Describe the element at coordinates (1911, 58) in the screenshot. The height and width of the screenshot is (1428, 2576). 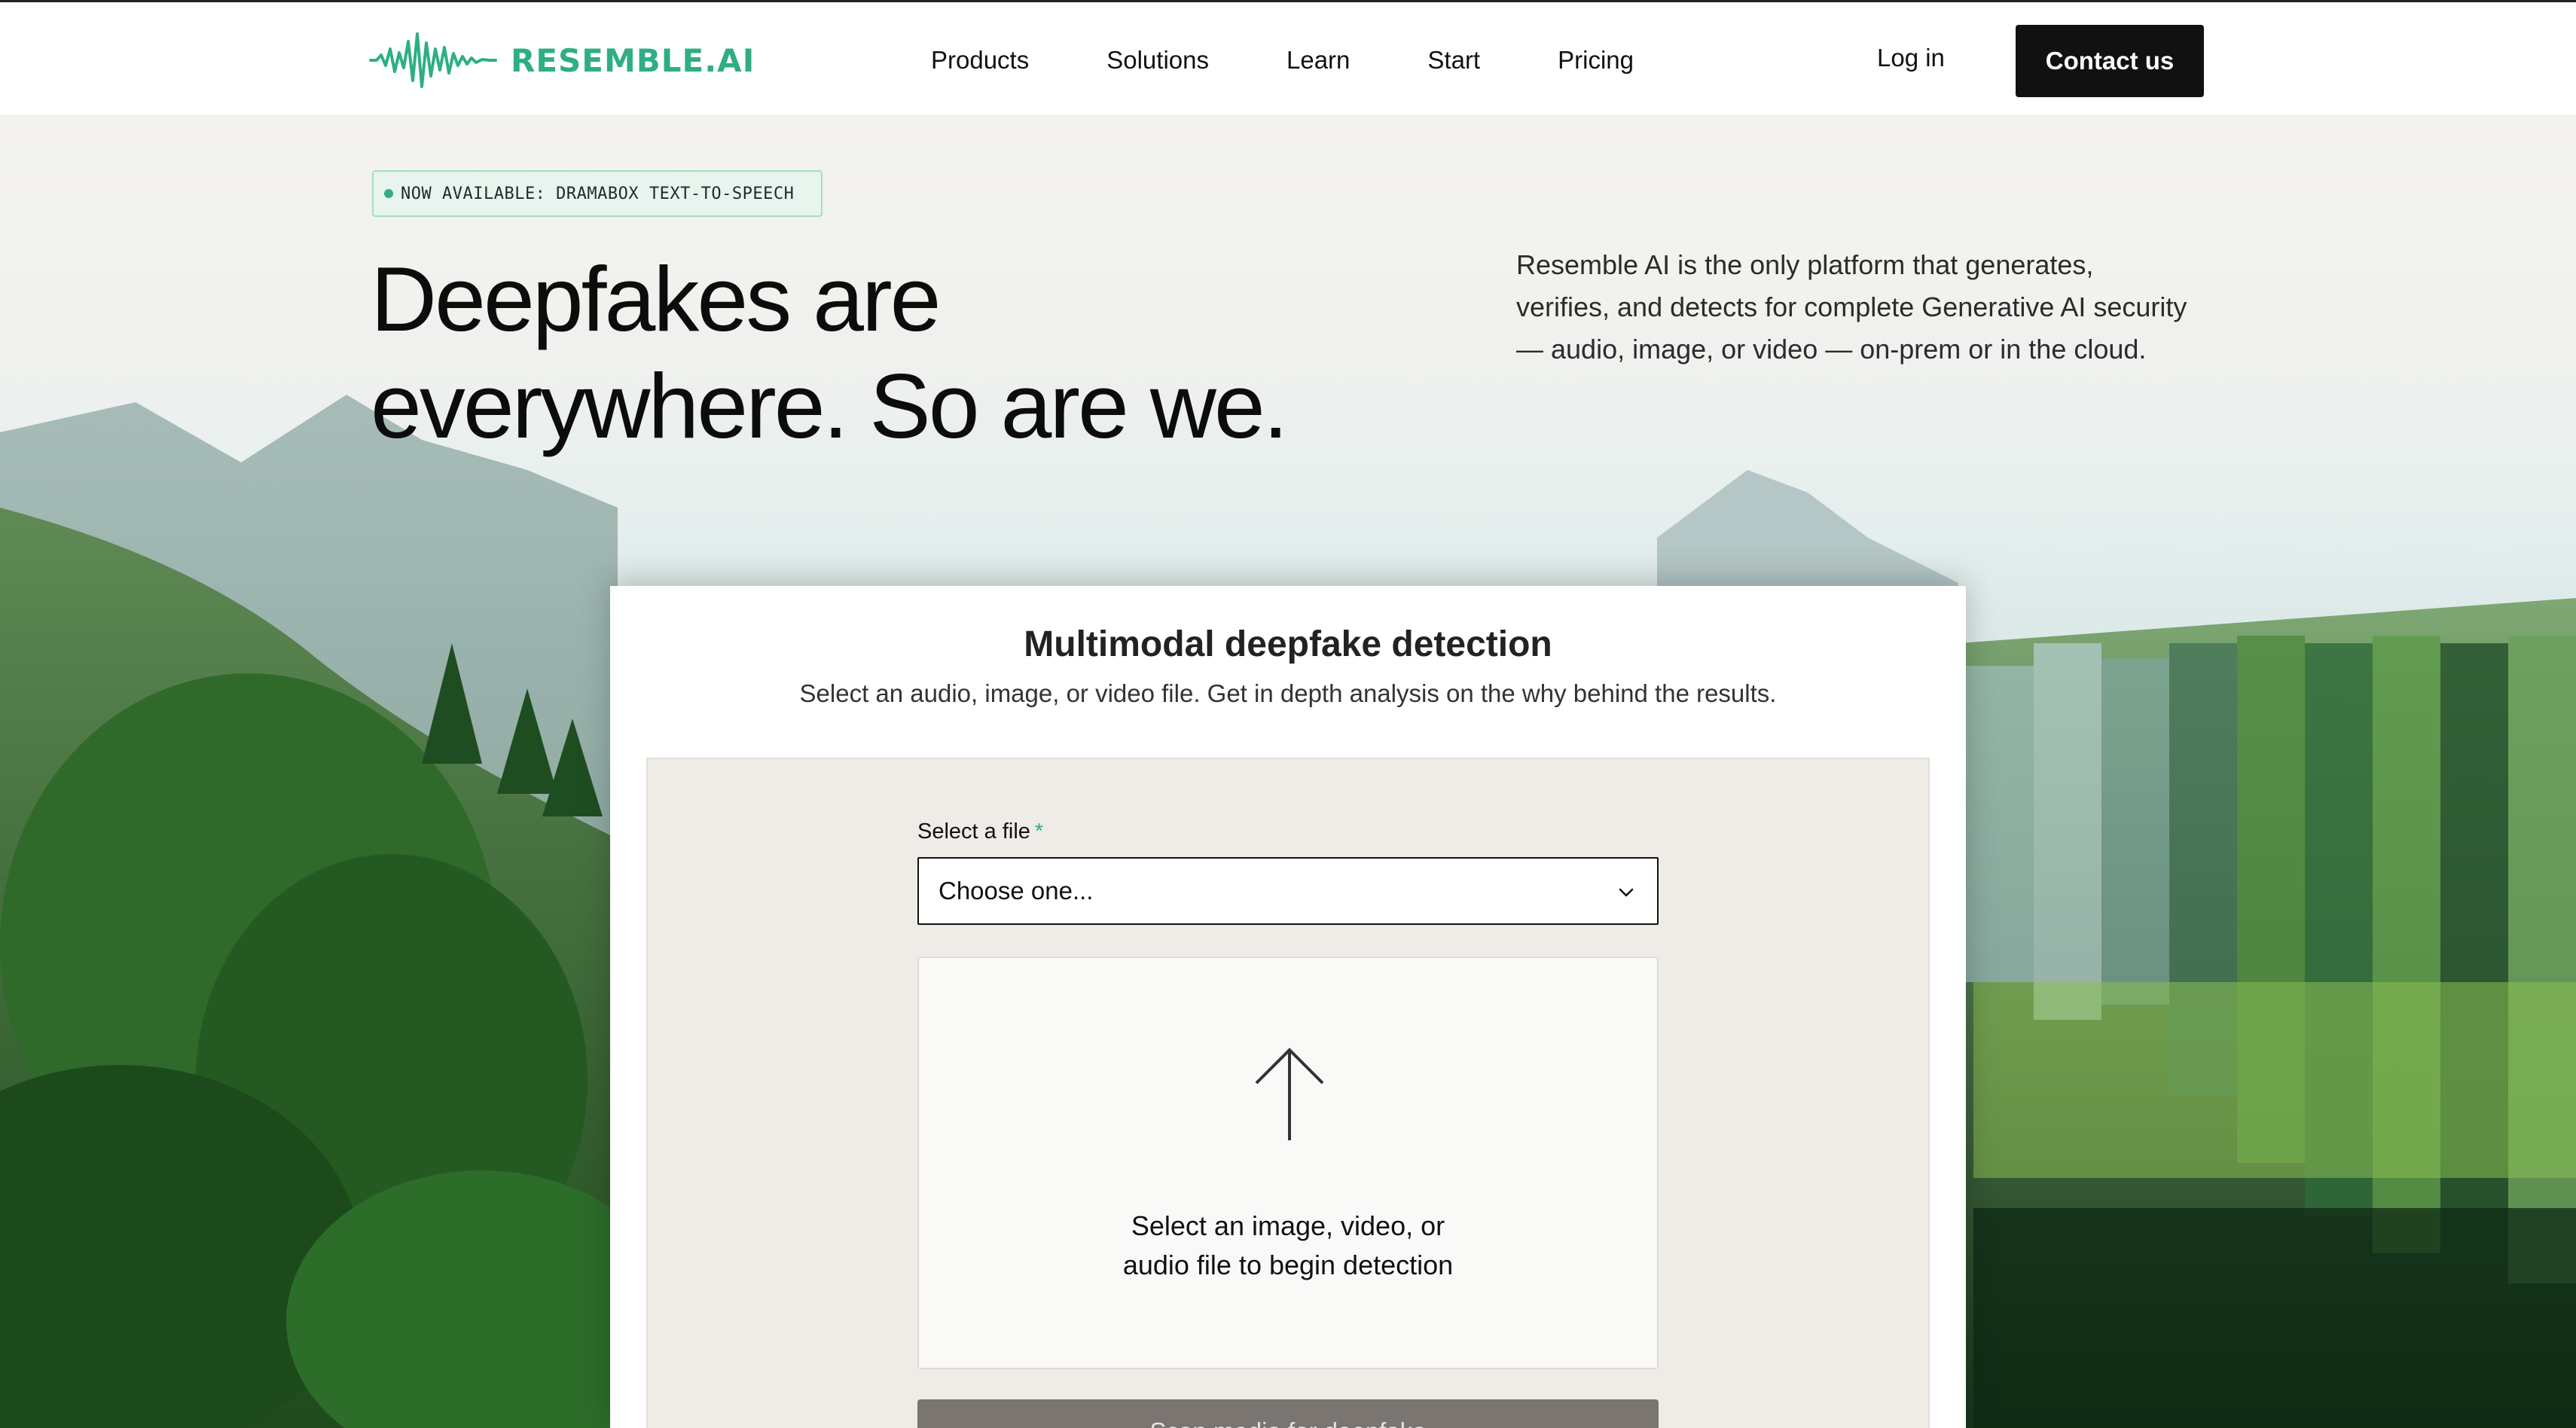
I see `login-link: Log in` at that location.